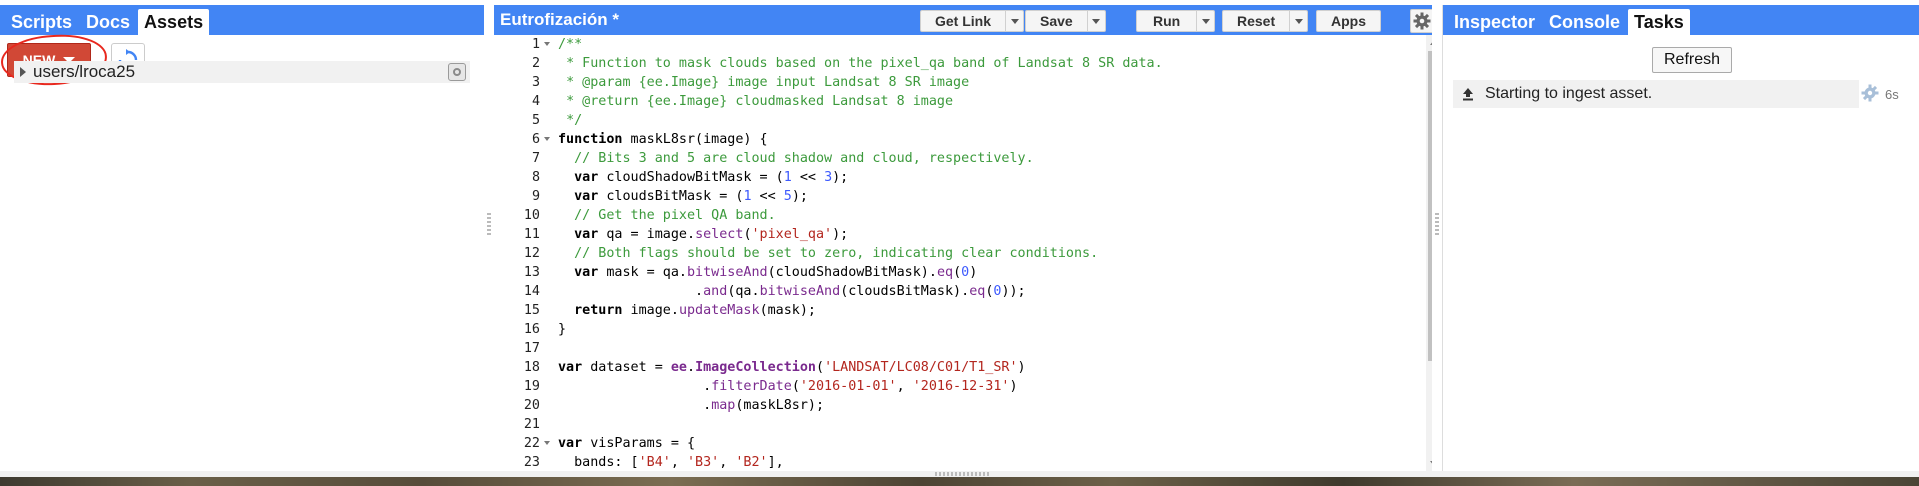  I want to click on code-line: var visParams = {, so click(978, 443).